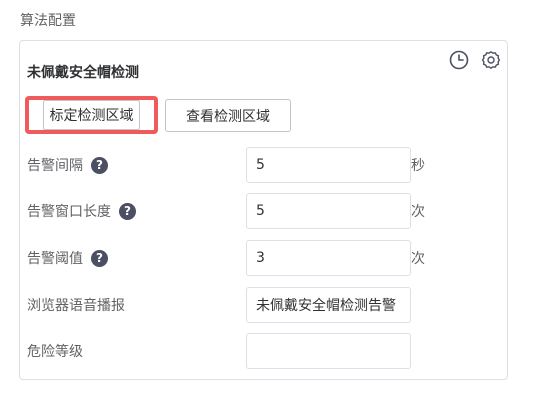  What do you see at coordinates (418, 212) in the screenshot?
I see `alarm-window-unit: 次` at bounding box center [418, 212].